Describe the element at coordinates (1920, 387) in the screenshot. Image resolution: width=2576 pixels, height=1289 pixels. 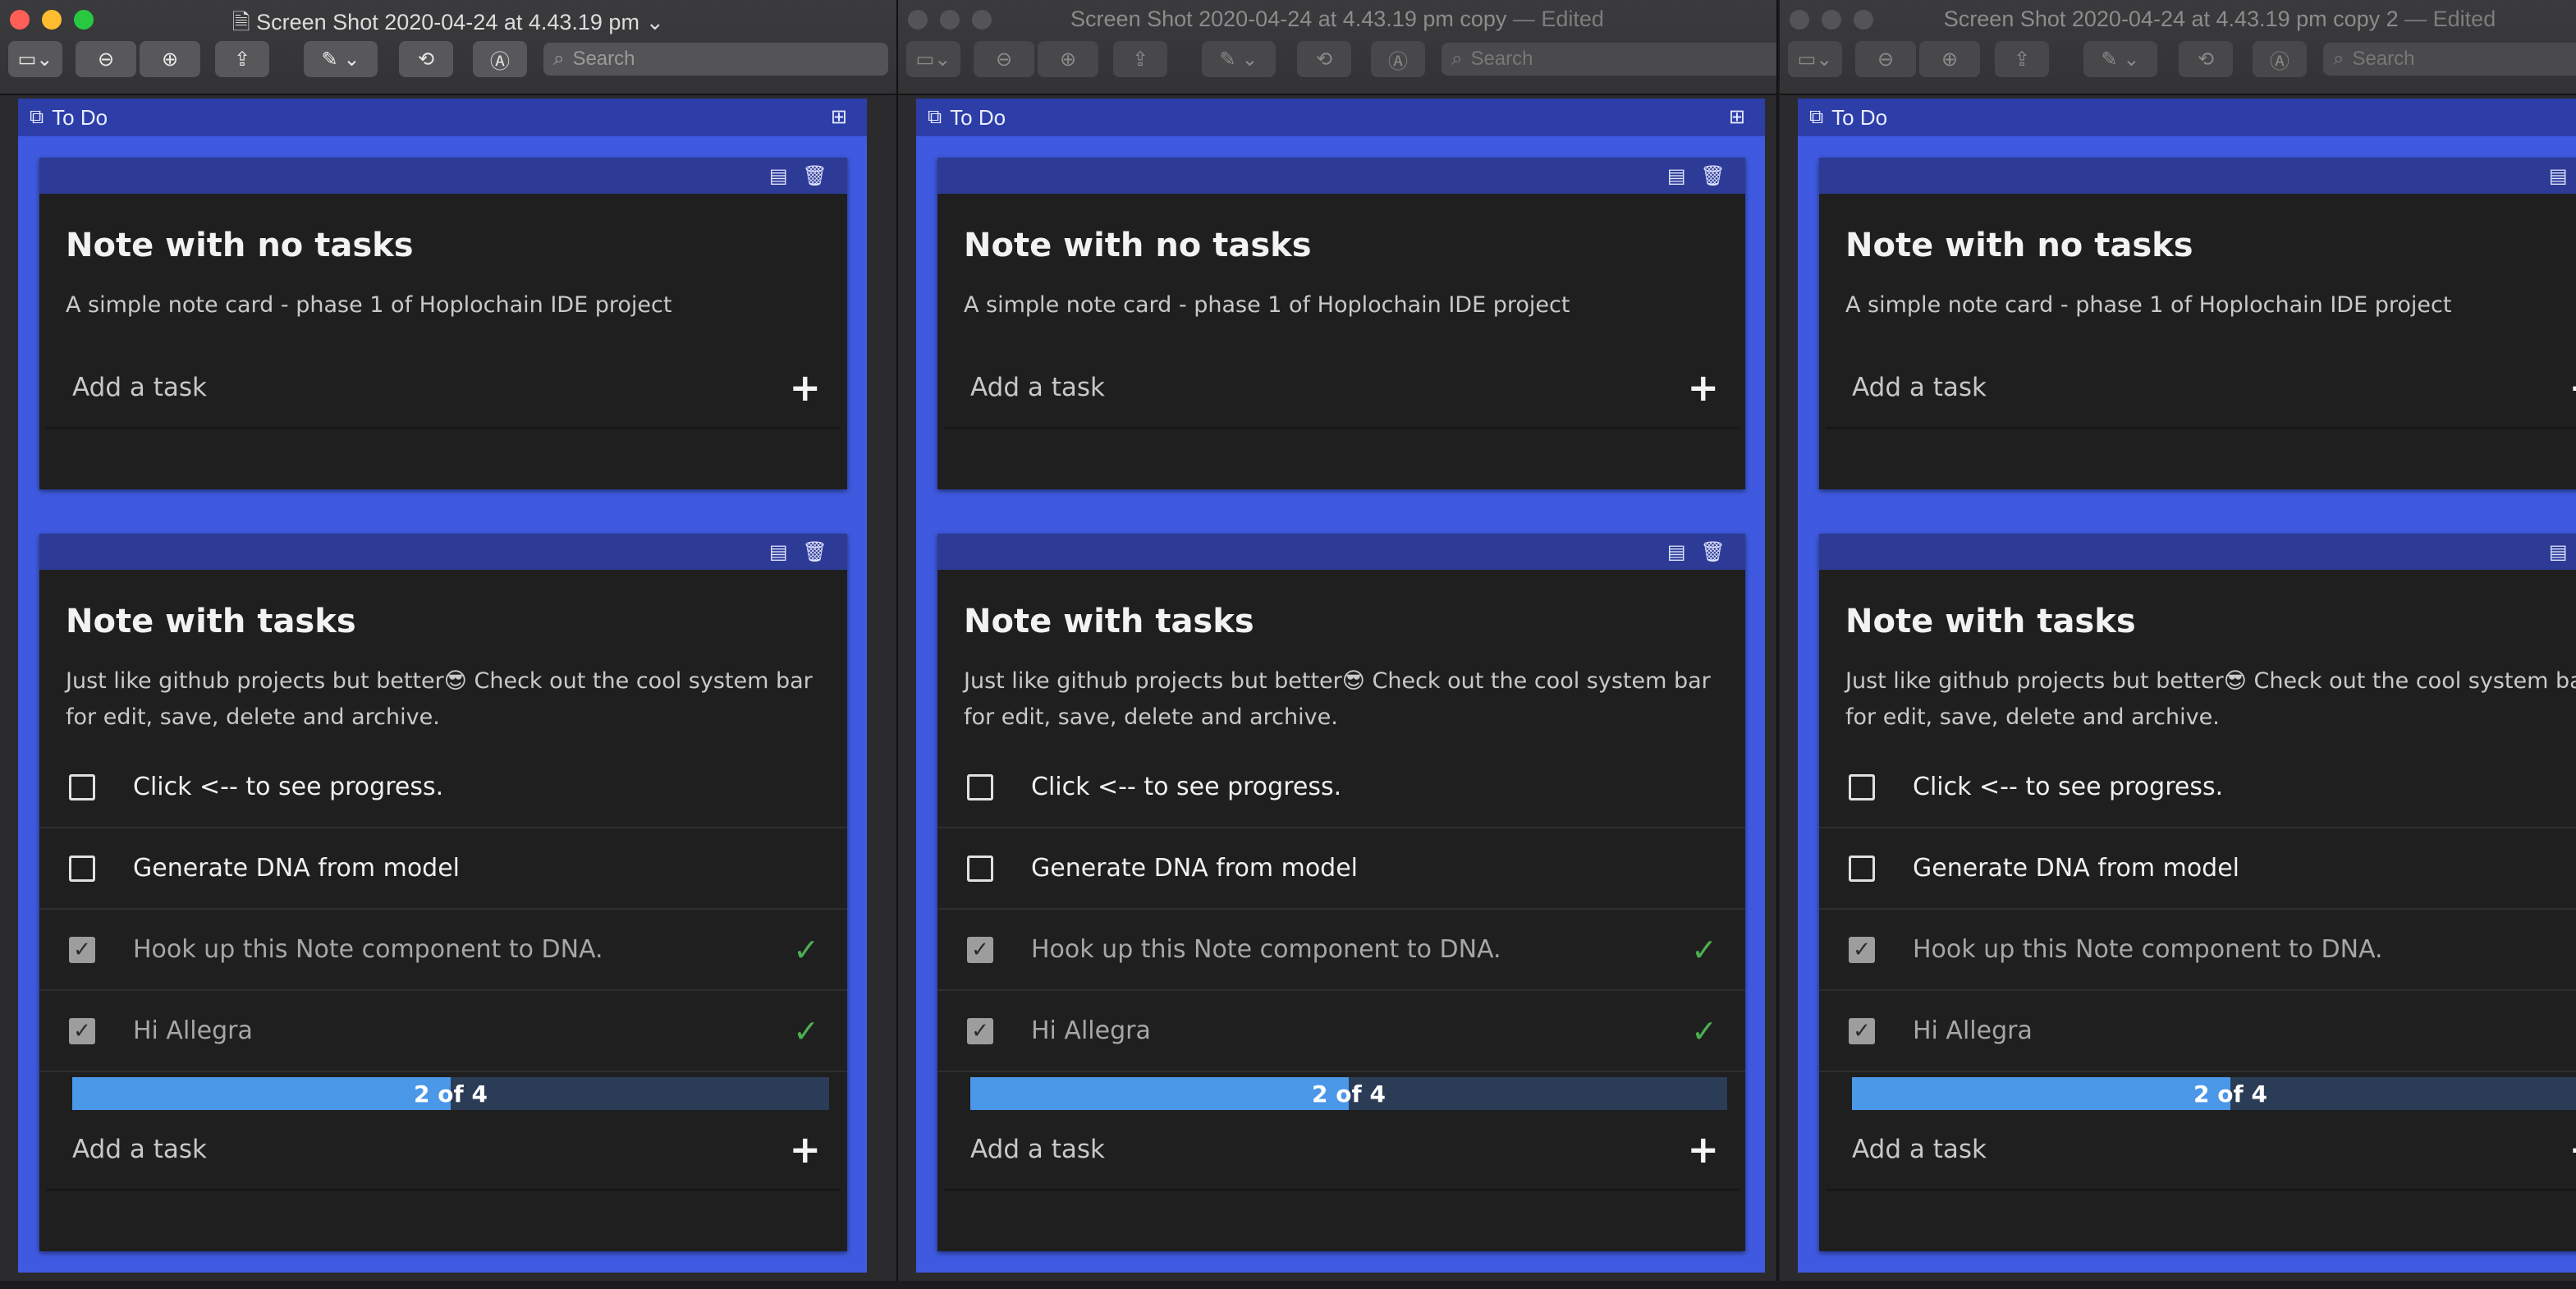
I see `add-task-label: Add a task` at that location.